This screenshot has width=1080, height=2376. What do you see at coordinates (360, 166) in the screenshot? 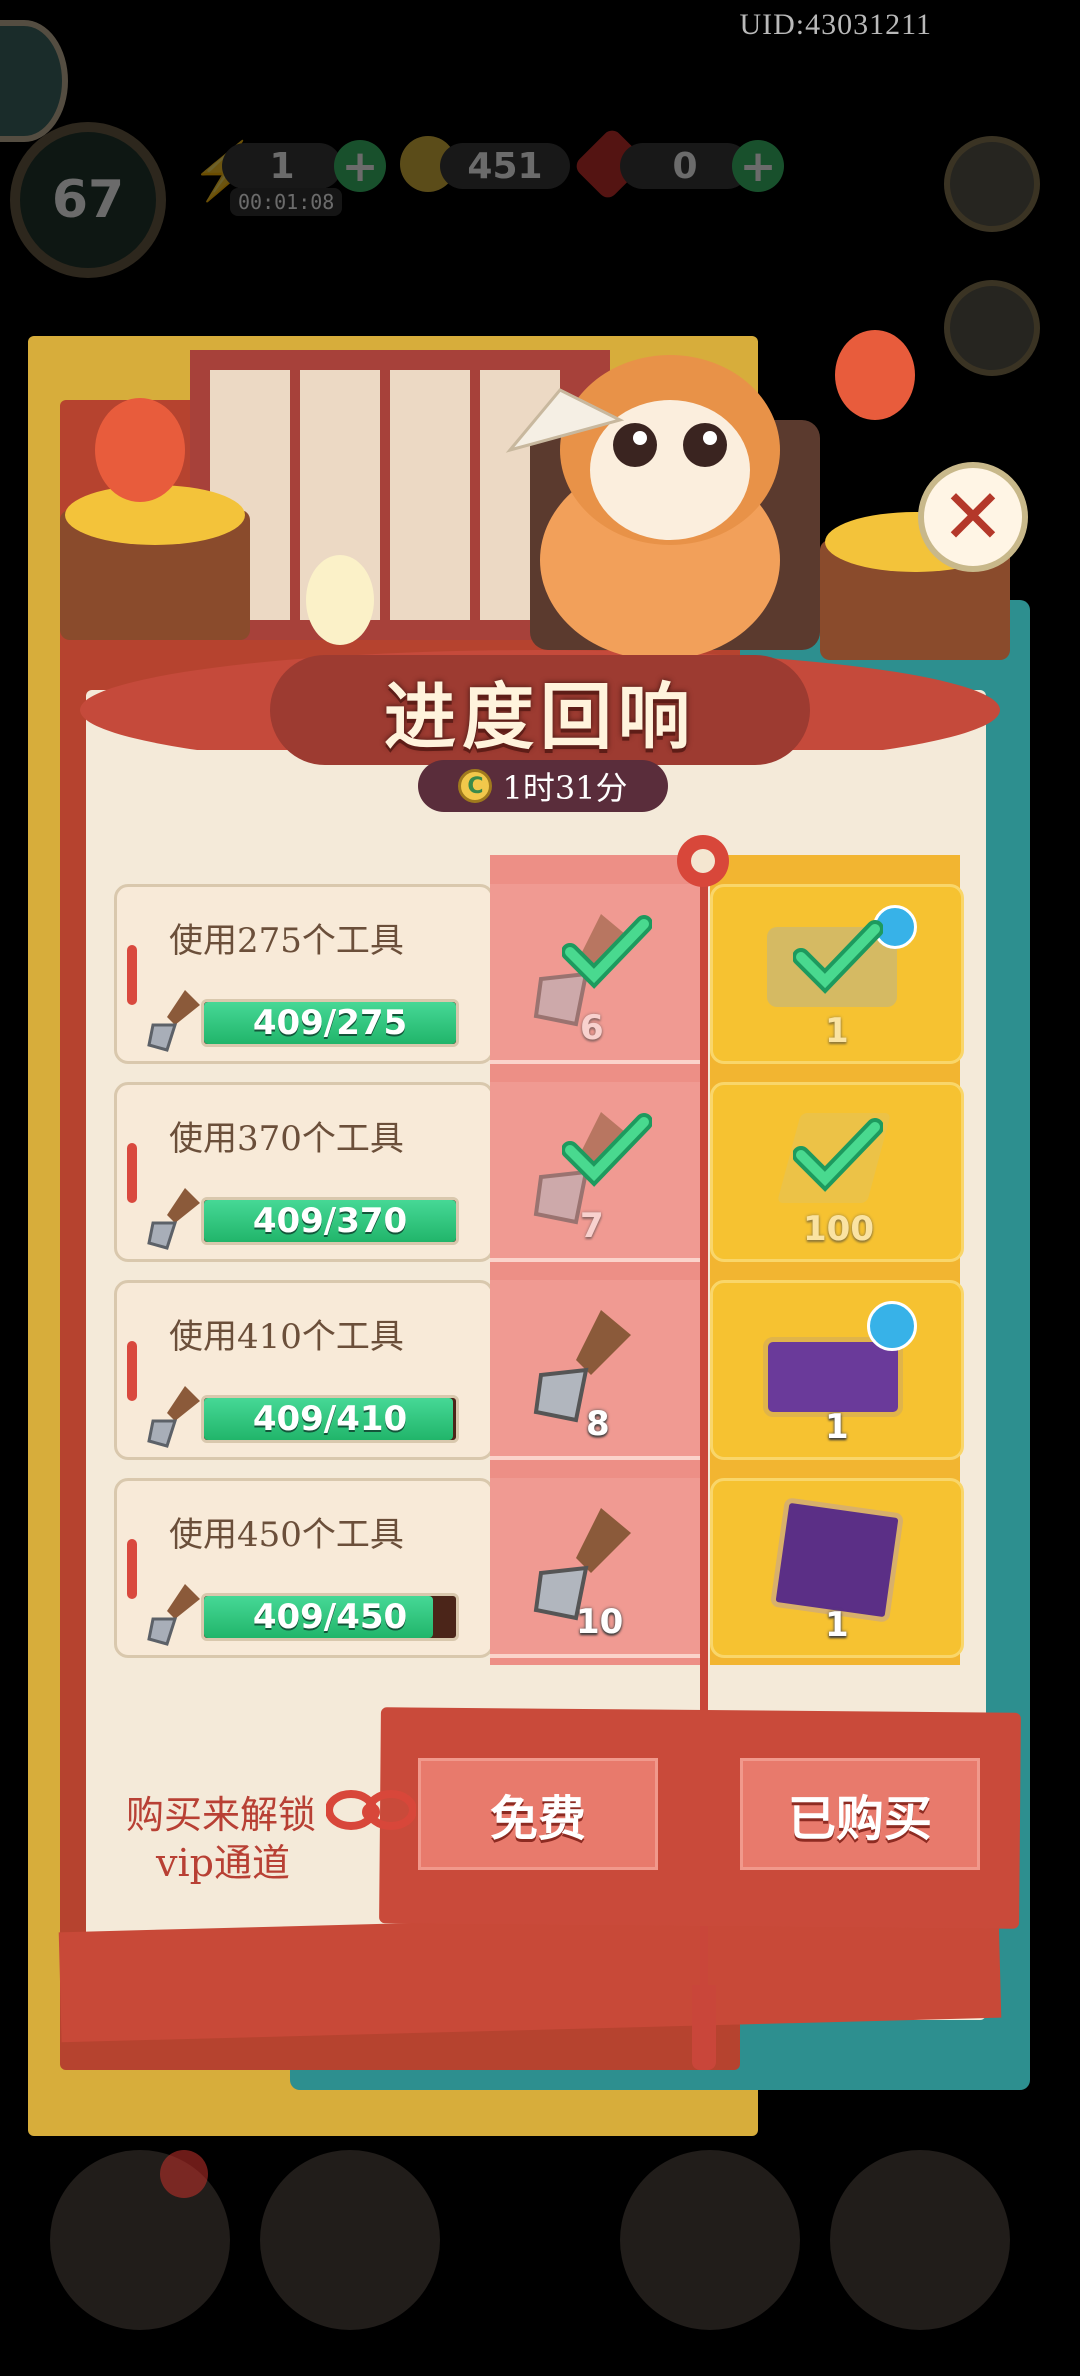
I see `add-energy-button: +` at bounding box center [360, 166].